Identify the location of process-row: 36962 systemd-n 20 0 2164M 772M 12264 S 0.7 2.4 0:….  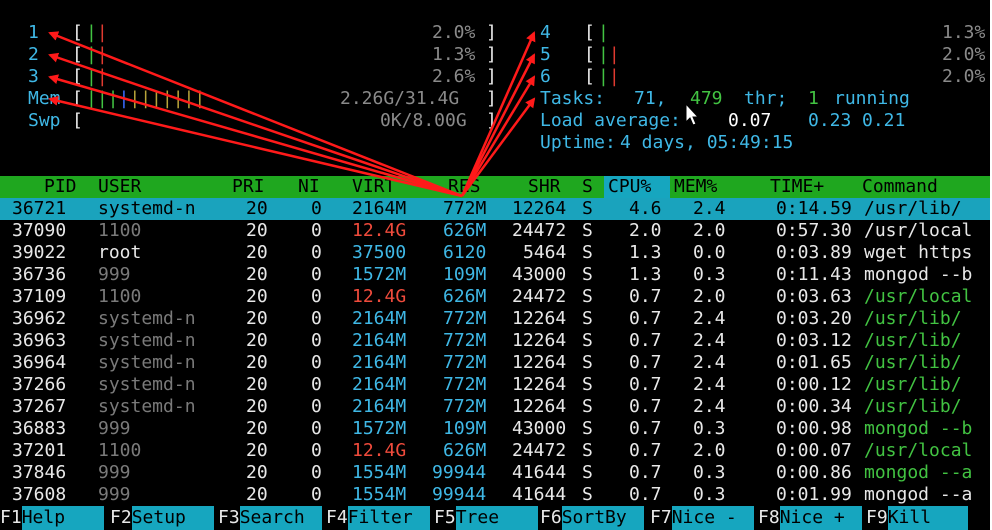
(495, 319).